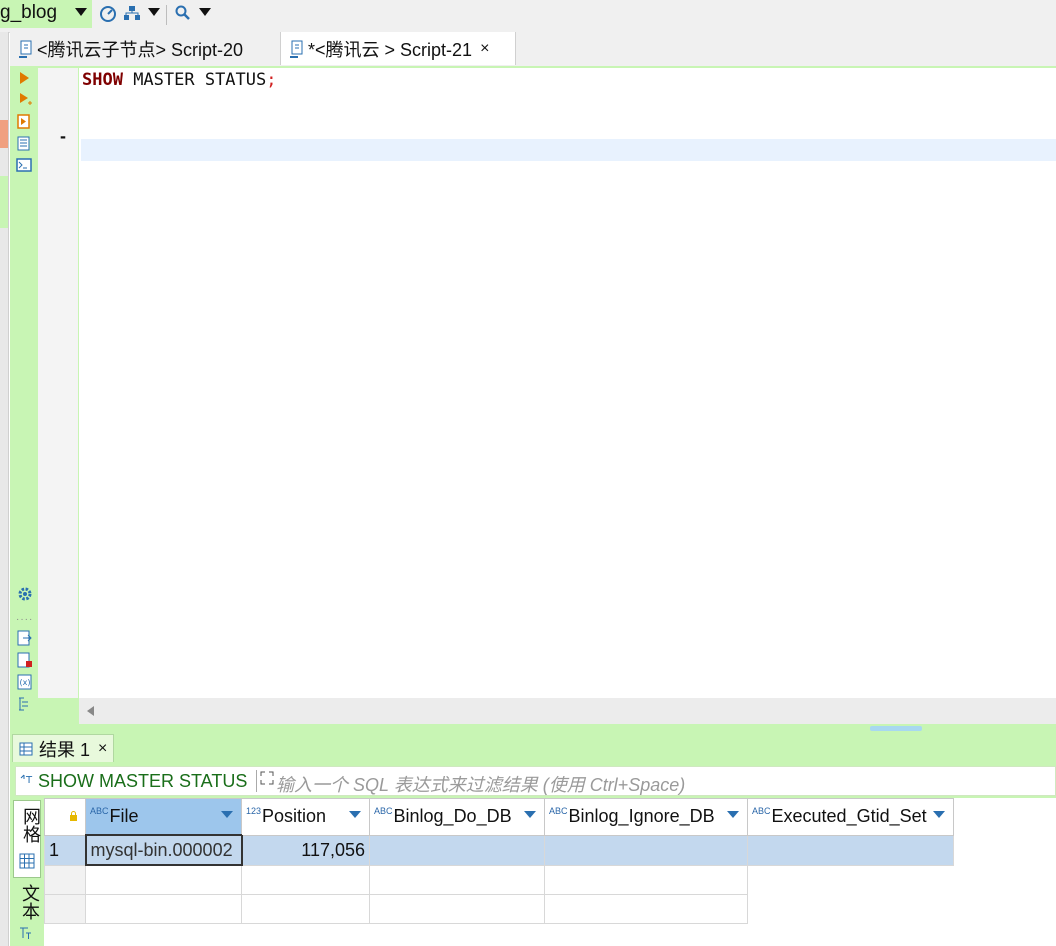 This screenshot has height=946, width=1056. I want to click on type-tag: 123, so click(254, 811).